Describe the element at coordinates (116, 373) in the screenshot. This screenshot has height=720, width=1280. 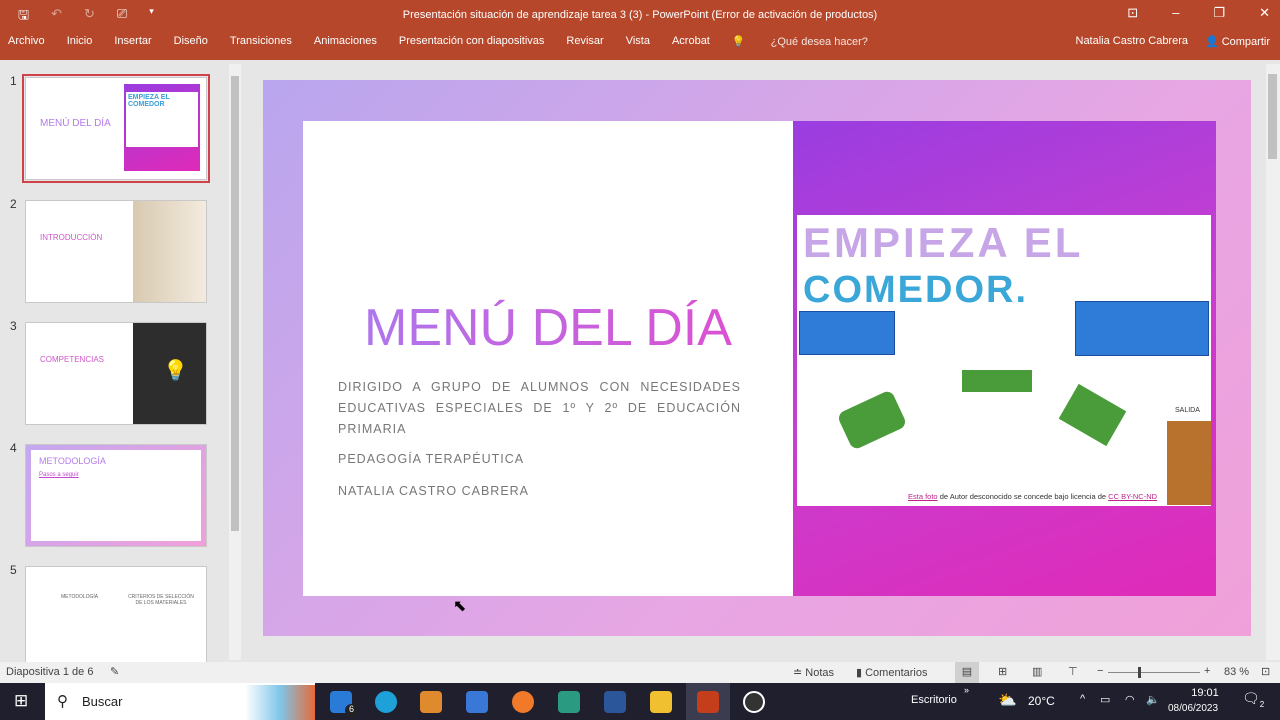
I see `slide-thumbnail-3: COMPETENCIAS 💡` at that location.